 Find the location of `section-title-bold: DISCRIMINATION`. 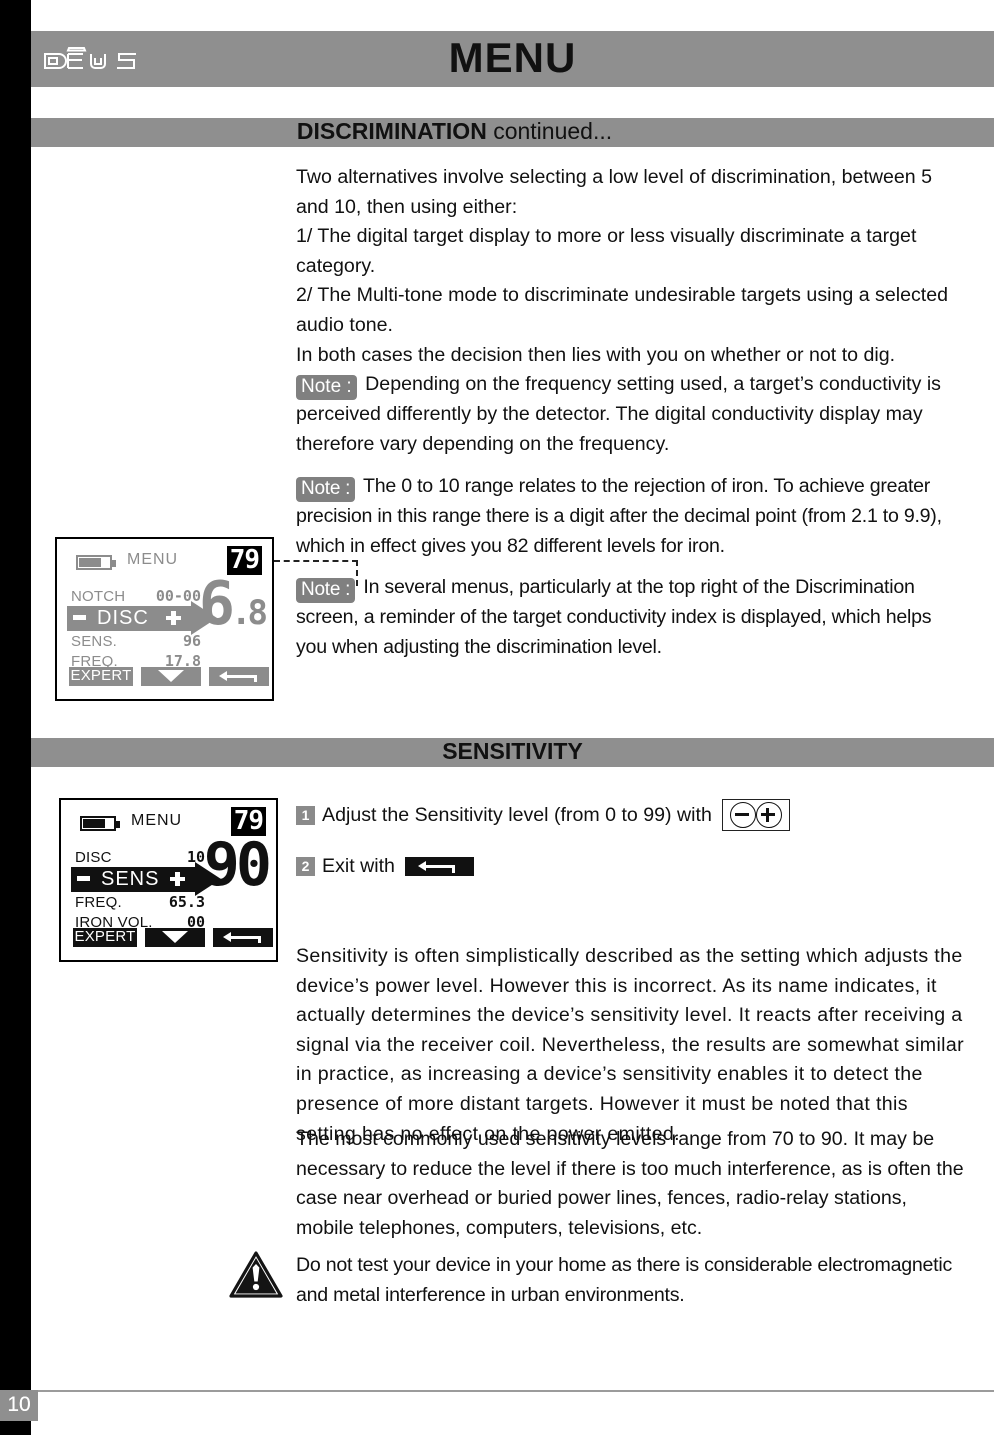

section-title-bold: DISCRIMINATION is located at coordinates (391, 131).